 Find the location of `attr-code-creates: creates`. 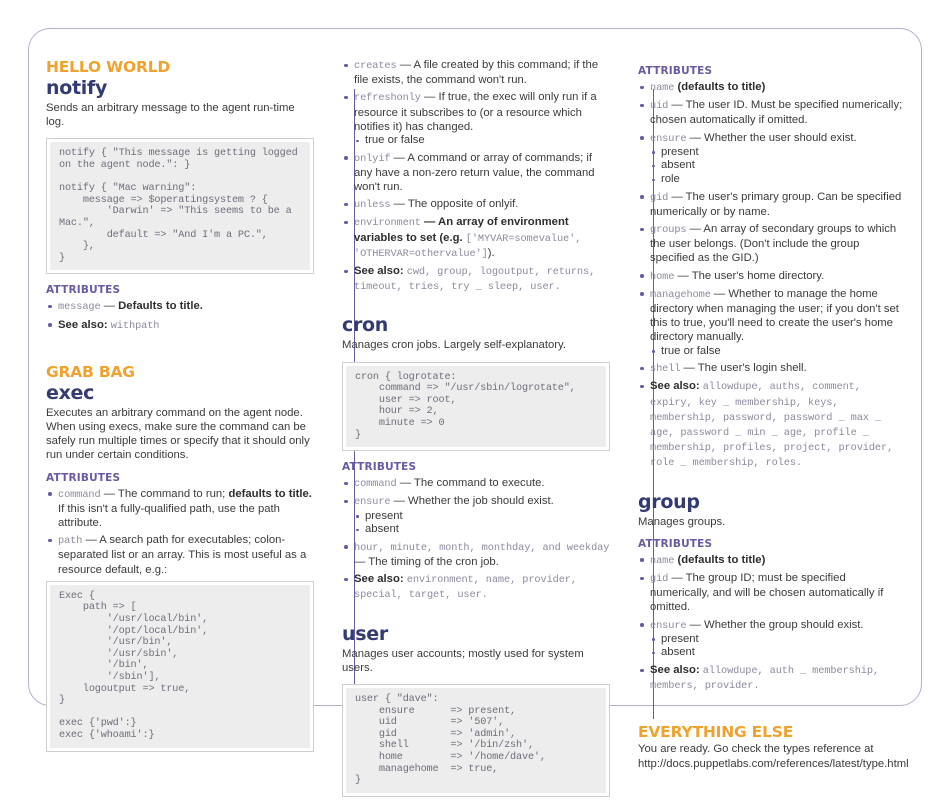

attr-code-creates: creates is located at coordinates (375, 66).